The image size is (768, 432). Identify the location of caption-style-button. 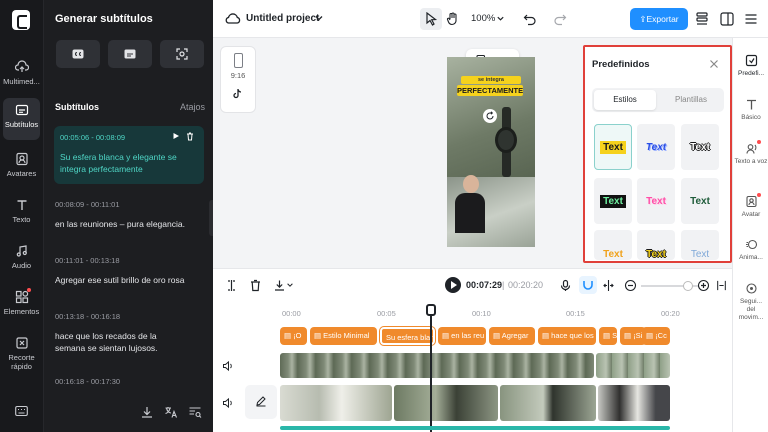
(130, 54).